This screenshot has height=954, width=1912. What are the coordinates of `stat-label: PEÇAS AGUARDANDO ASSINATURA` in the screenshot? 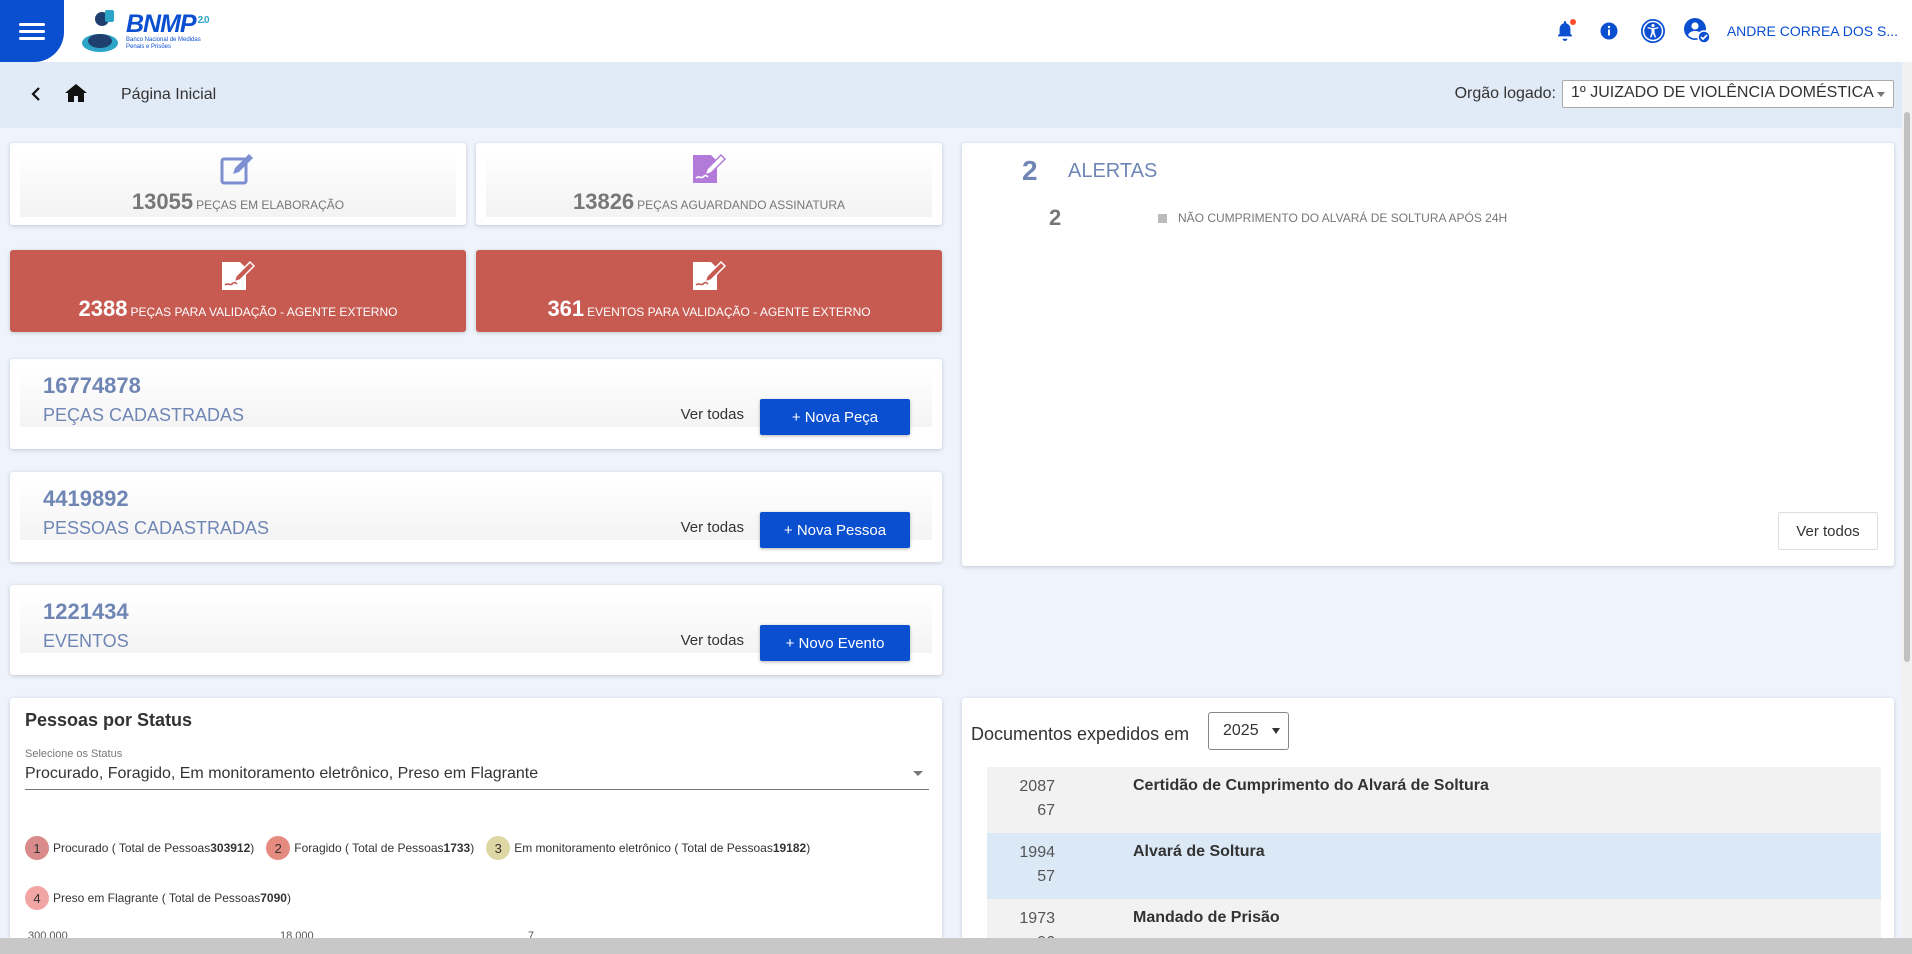 It's located at (741, 205).